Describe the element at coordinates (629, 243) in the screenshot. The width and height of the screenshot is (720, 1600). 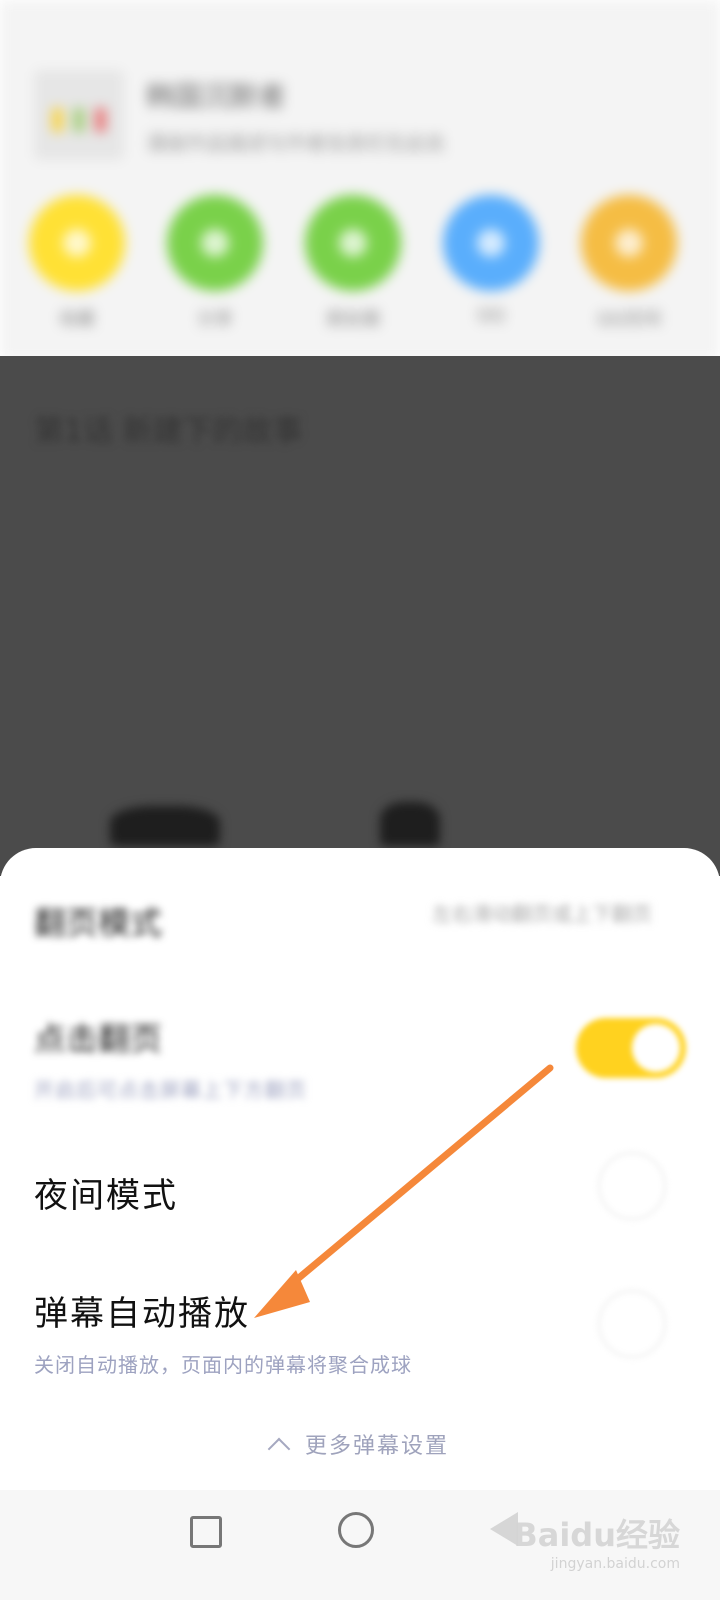
I see `qzone-icon` at that location.